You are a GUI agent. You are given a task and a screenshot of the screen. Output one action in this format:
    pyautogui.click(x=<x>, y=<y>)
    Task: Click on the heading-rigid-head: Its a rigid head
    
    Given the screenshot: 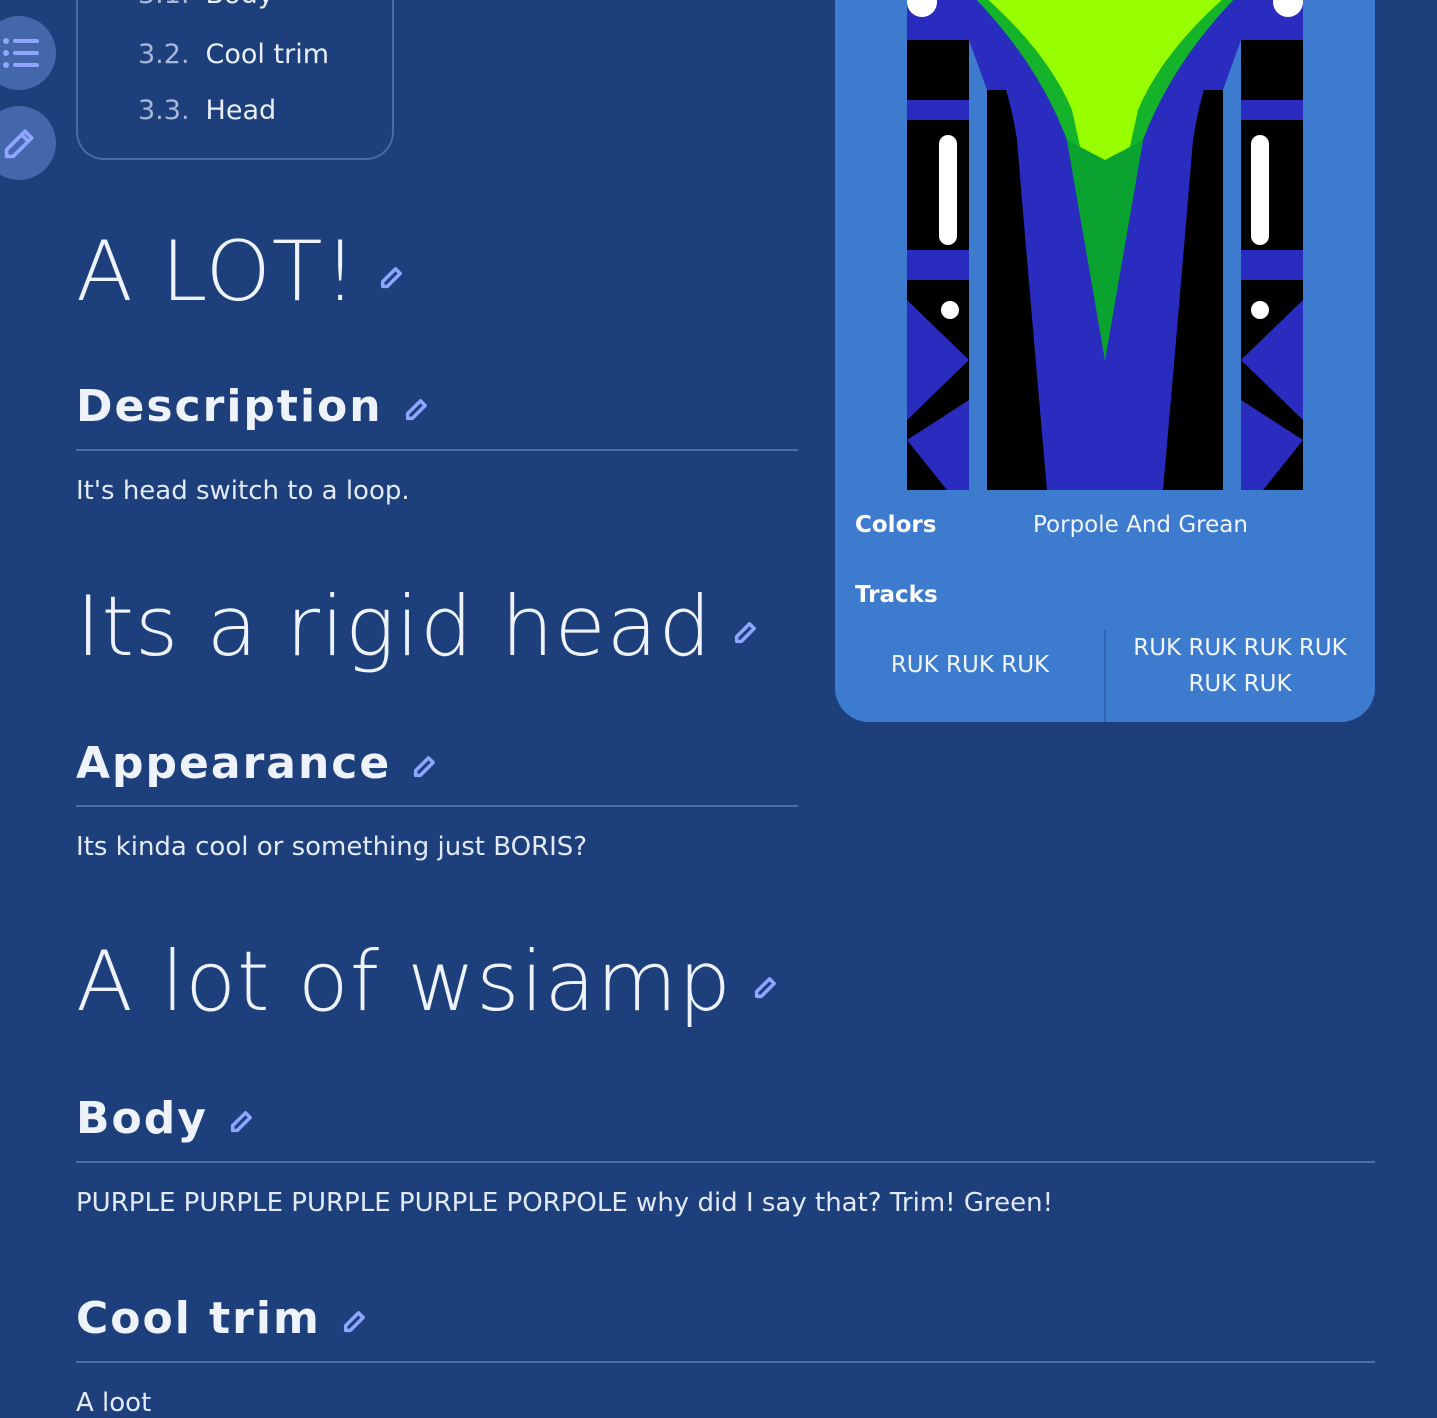 What is the action you would take?
    pyautogui.click(x=418, y=626)
    